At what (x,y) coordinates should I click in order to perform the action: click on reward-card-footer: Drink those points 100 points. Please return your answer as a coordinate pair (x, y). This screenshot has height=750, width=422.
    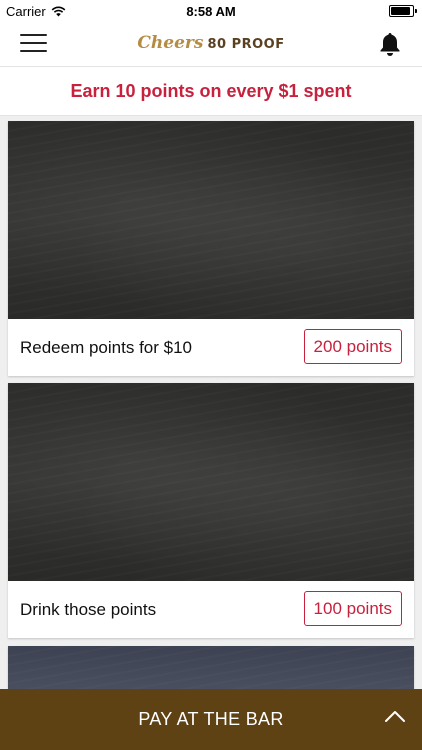
    Looking at the image, I should click on (211, 609).